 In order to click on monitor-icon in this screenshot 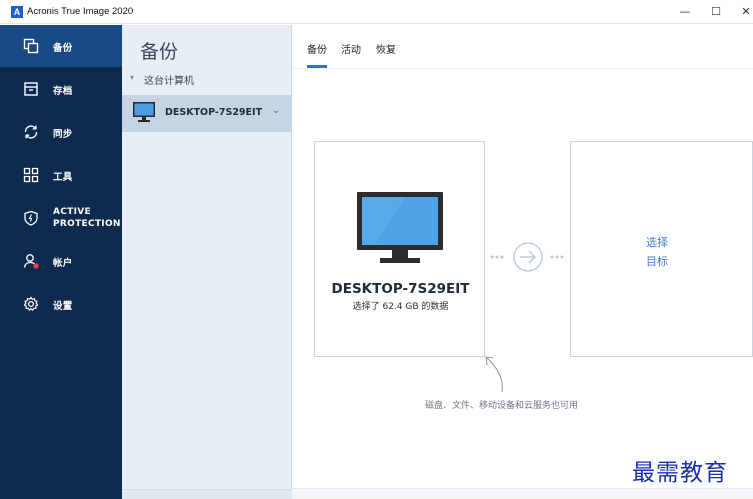, I will do `click(144, 112)`.